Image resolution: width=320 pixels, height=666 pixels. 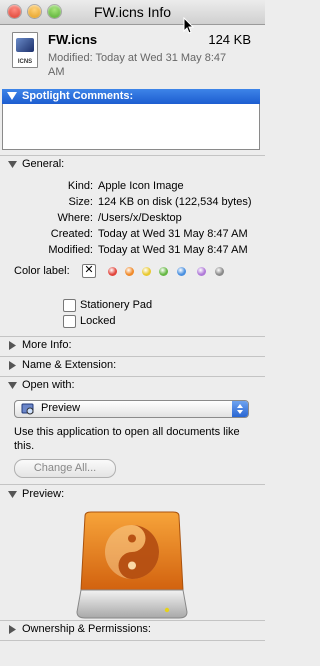 I want to click on created-value: Today at Wed 31 May 8:47 AM, so click(x=173, y=234).